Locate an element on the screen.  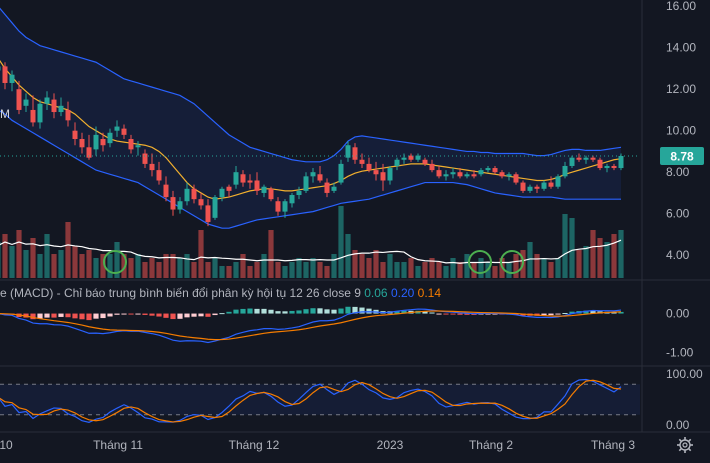
macd-axis-tick: 0.00 is located at coordinates (678, 314).